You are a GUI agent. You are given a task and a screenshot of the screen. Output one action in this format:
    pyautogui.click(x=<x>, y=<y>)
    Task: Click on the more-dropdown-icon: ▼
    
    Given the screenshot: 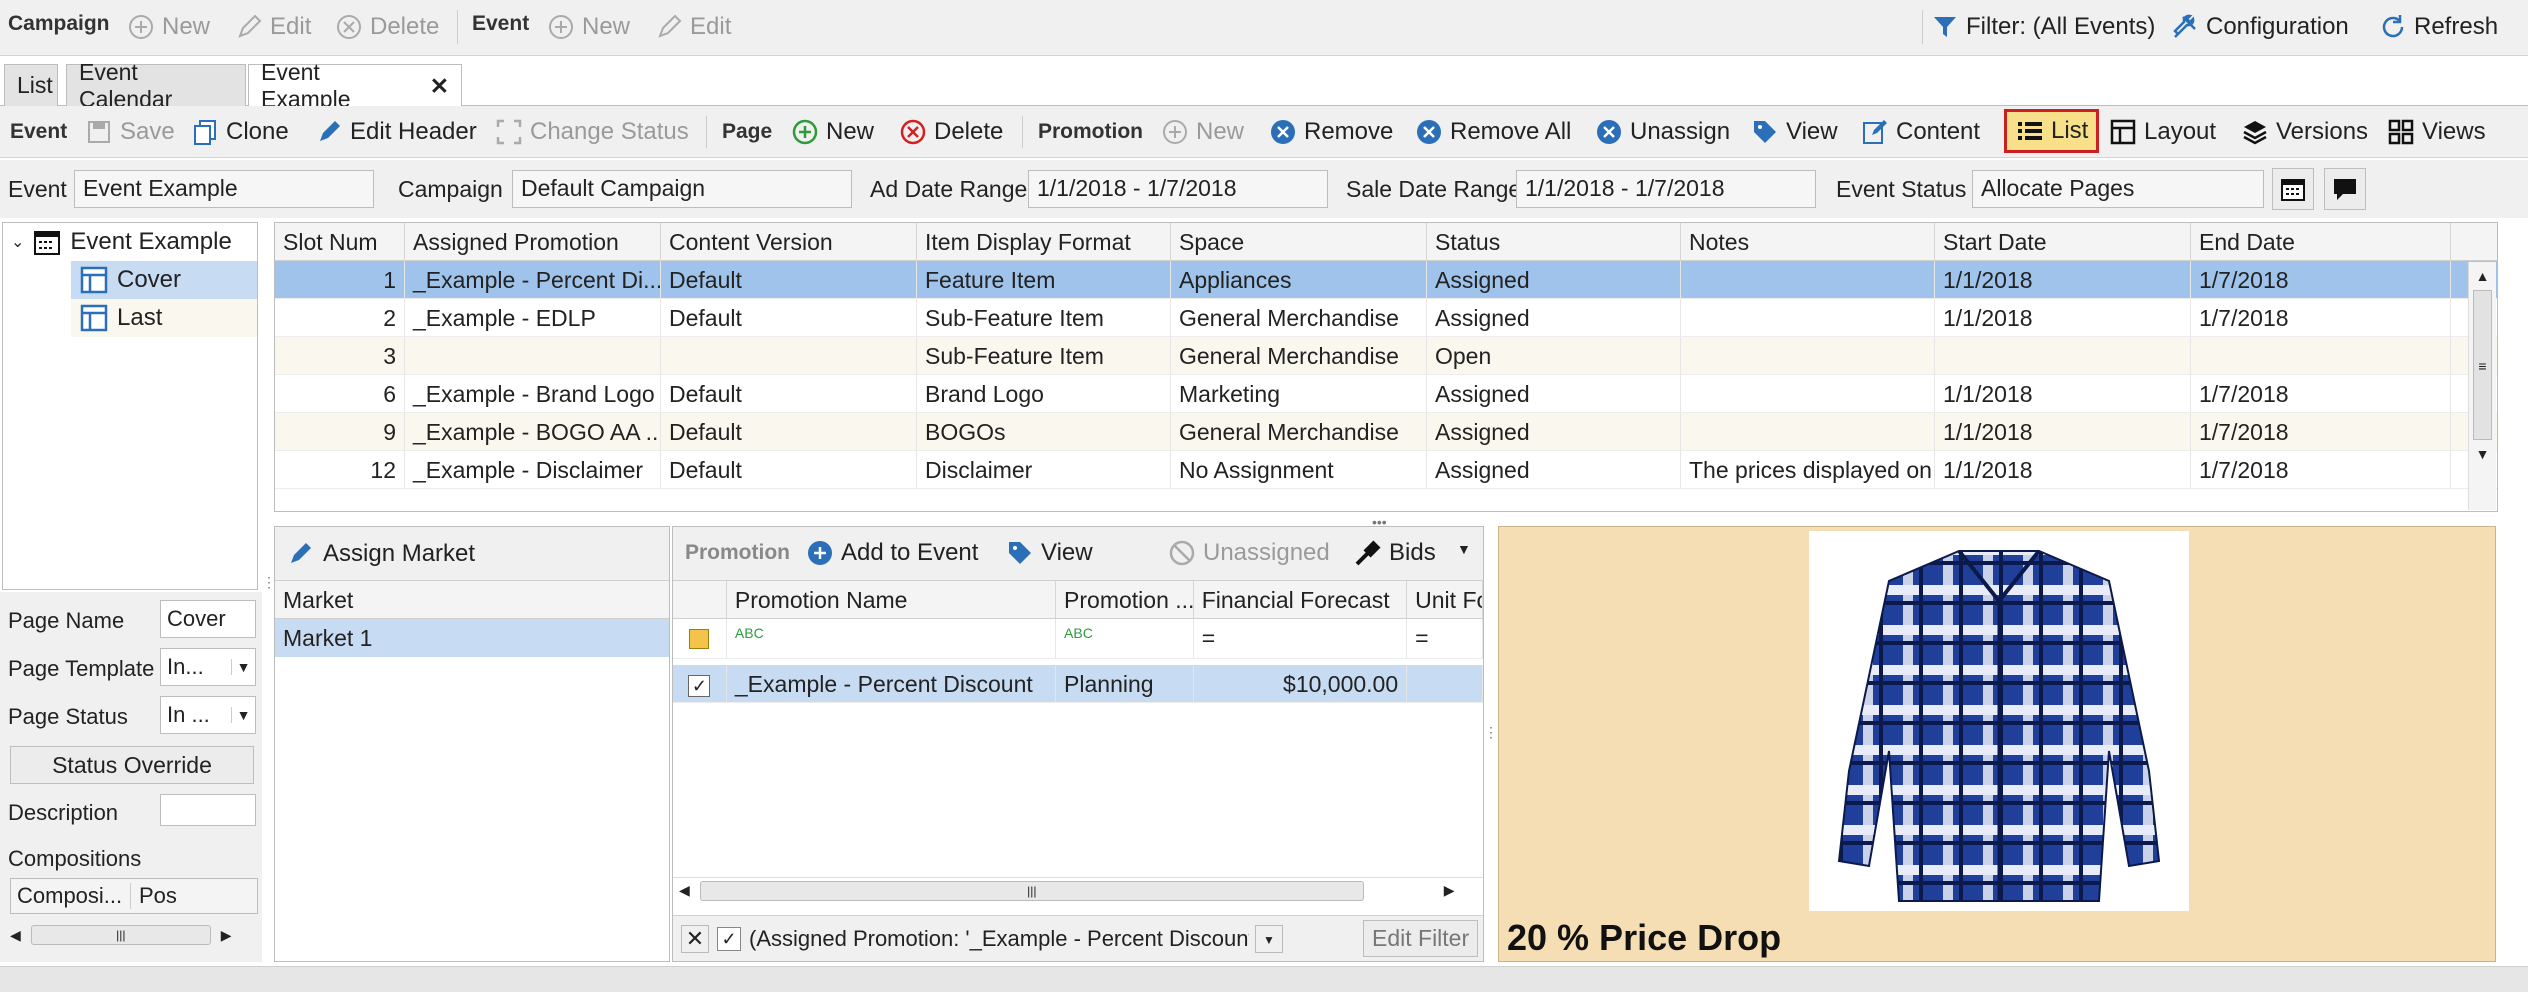 What is the action you would take?
    pyautogui.click(x=1464, y=549)
    